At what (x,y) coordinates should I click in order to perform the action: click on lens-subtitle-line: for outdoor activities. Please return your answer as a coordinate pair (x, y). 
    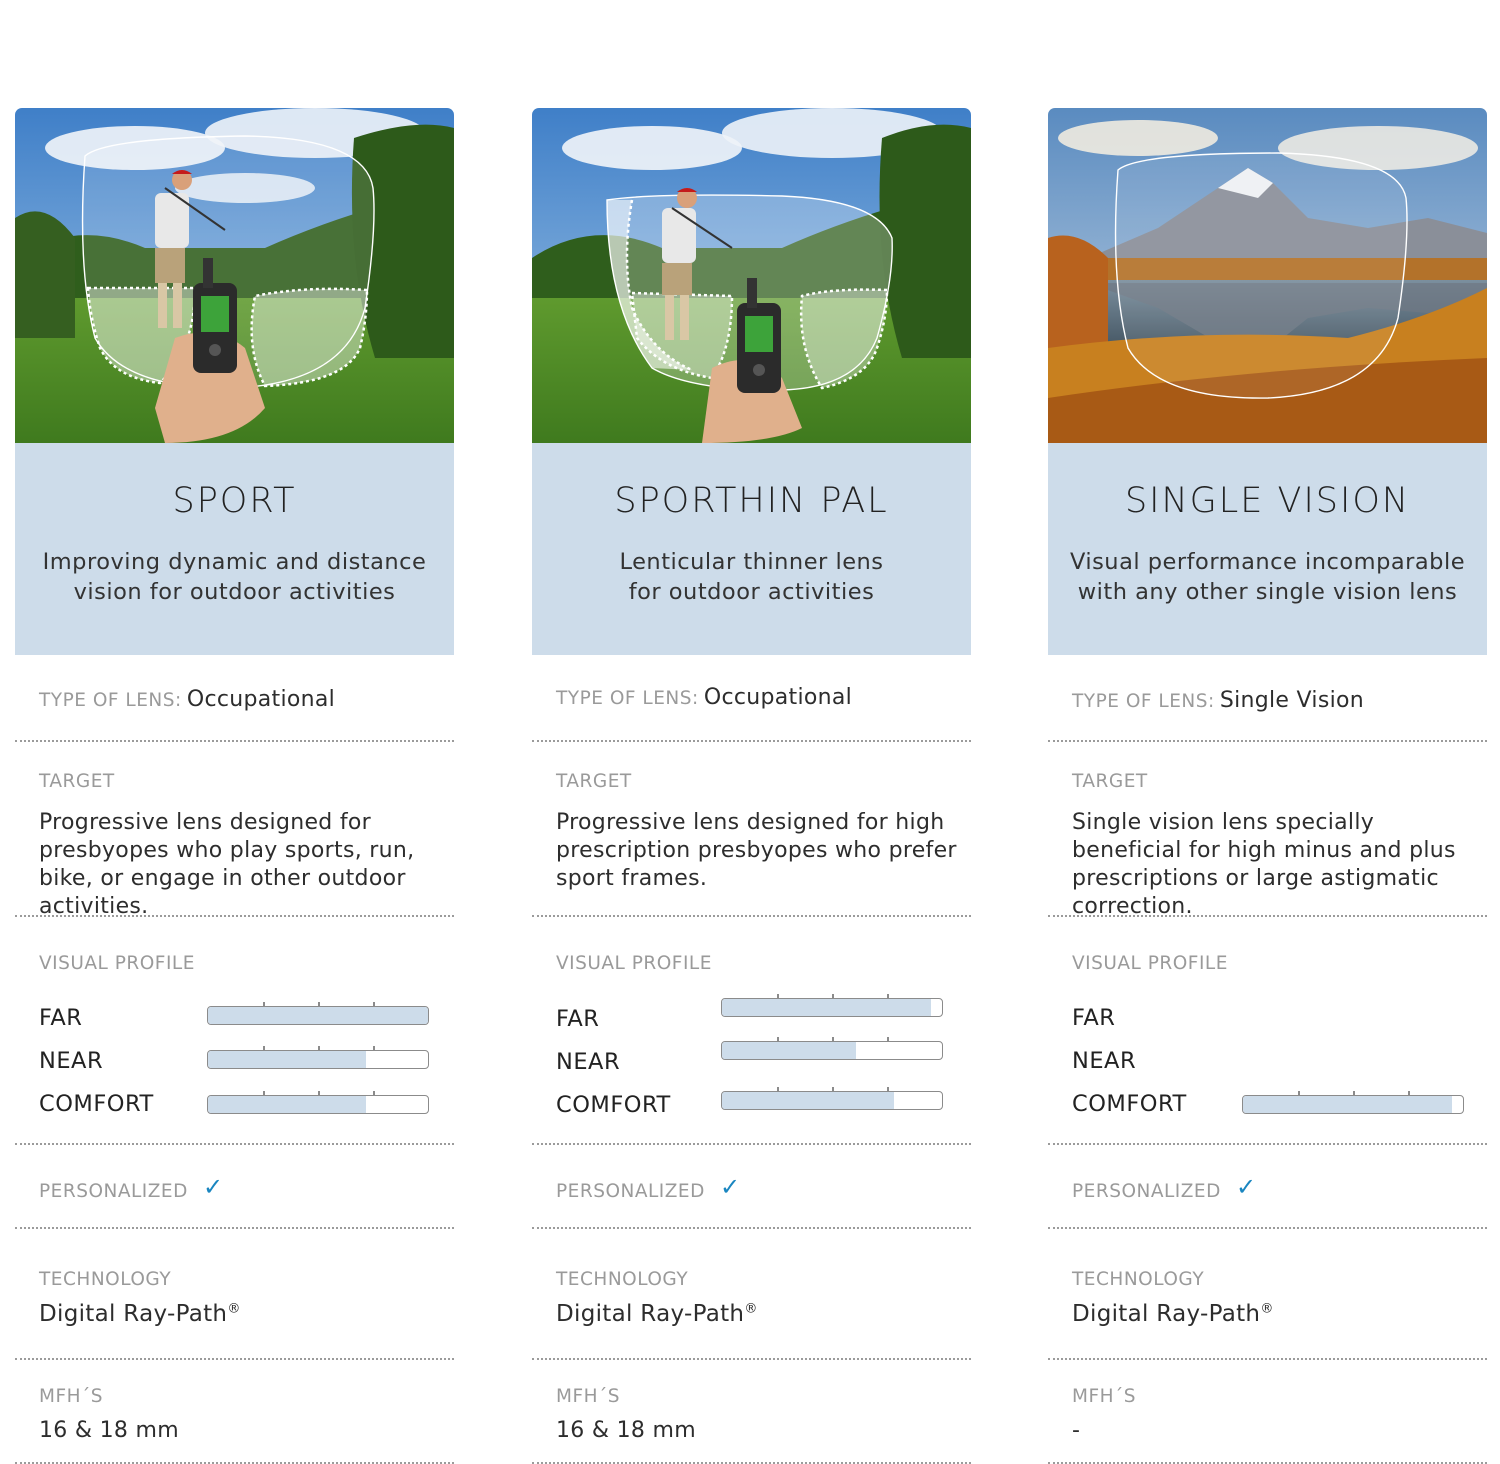
    Looking at the image, I should click on (751, 592).